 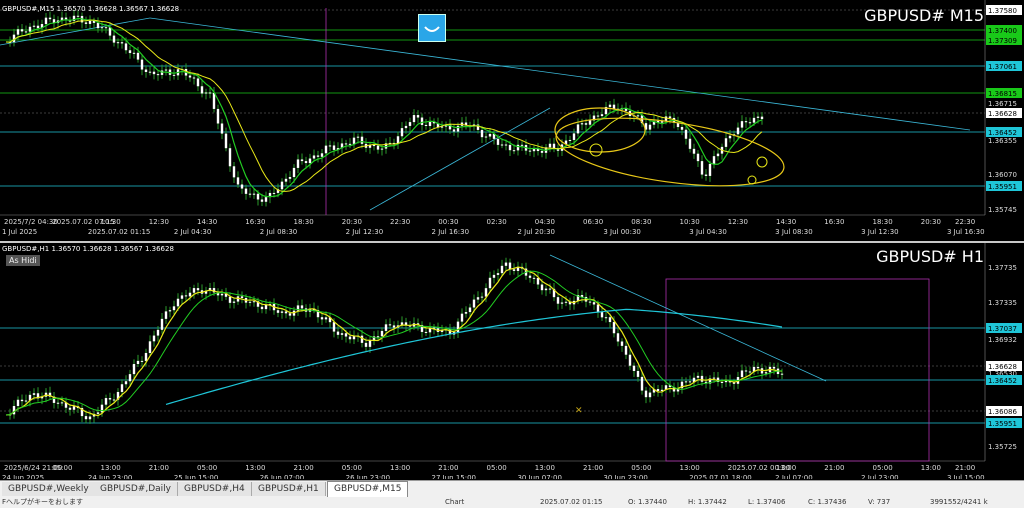 What do you see at coordinates (368, 489) in the screenshot?
I see `tab-m15: GBPUSD#,M15` at bounding box center [368, 489].